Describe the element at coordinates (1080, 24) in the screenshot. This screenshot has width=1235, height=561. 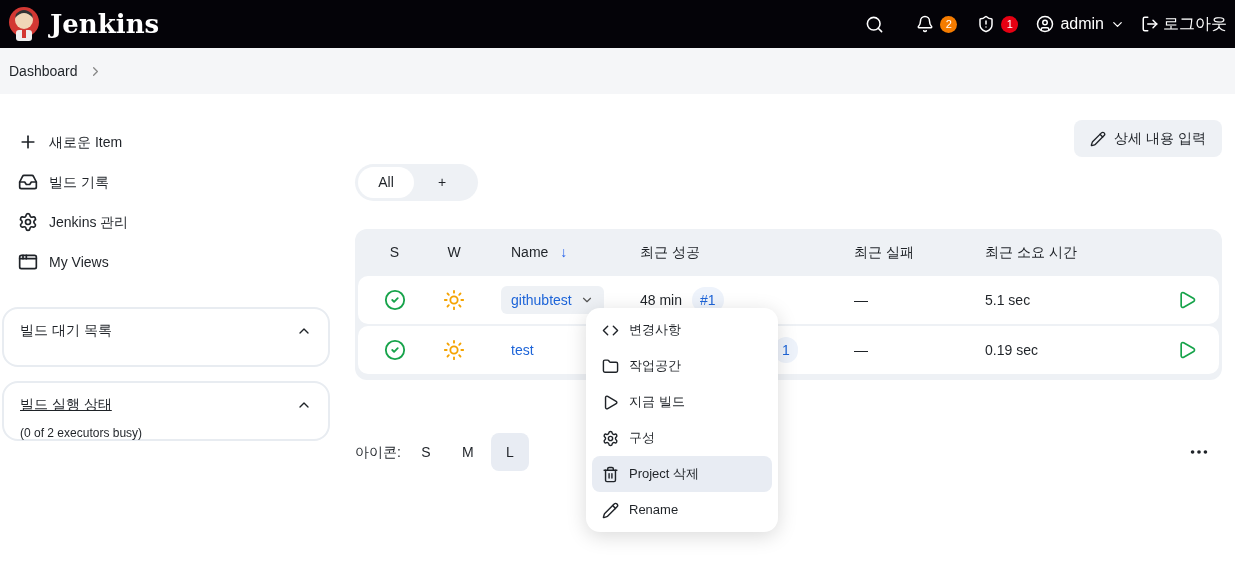
I see `user-menu-button: admin` at that location.